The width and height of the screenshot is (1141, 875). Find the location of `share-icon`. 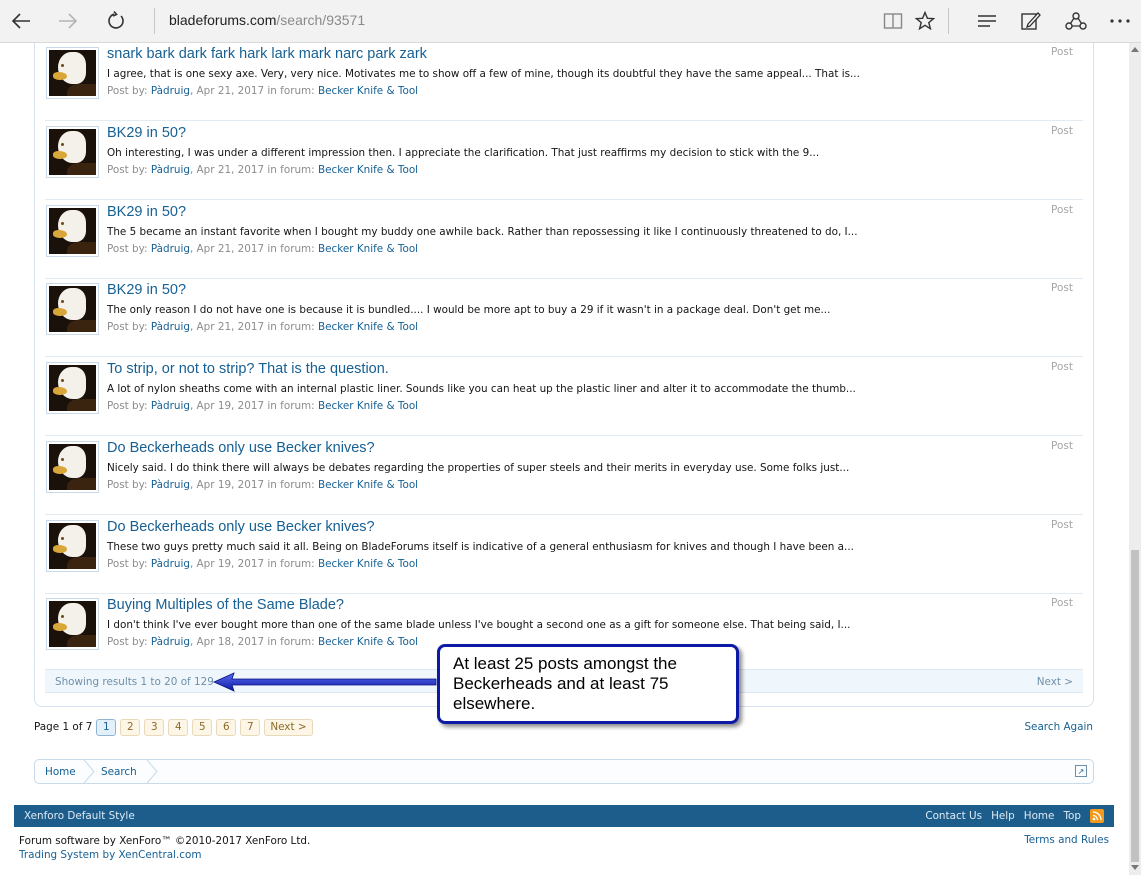

share-icon is located at coordinates (1076, 21).